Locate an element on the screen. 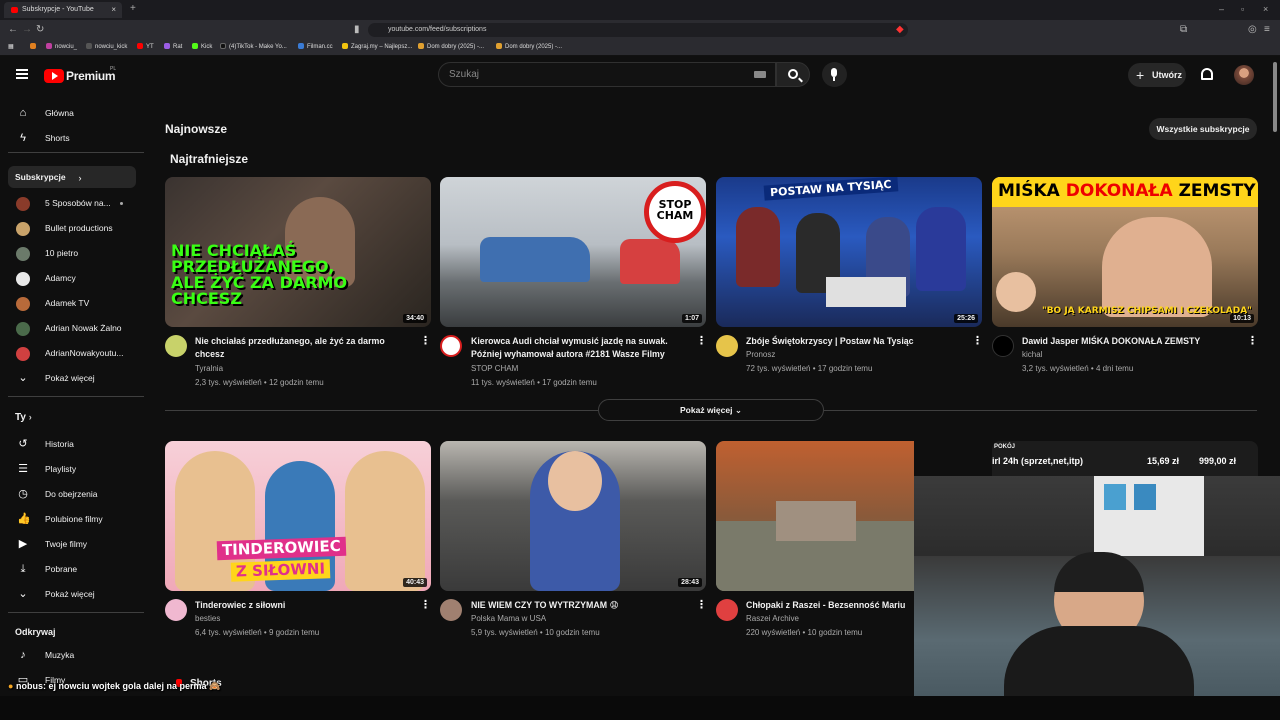 The height and width of the screenshot is (720, 1280). minimize-icon: – is located at coordinates (1221, 9).